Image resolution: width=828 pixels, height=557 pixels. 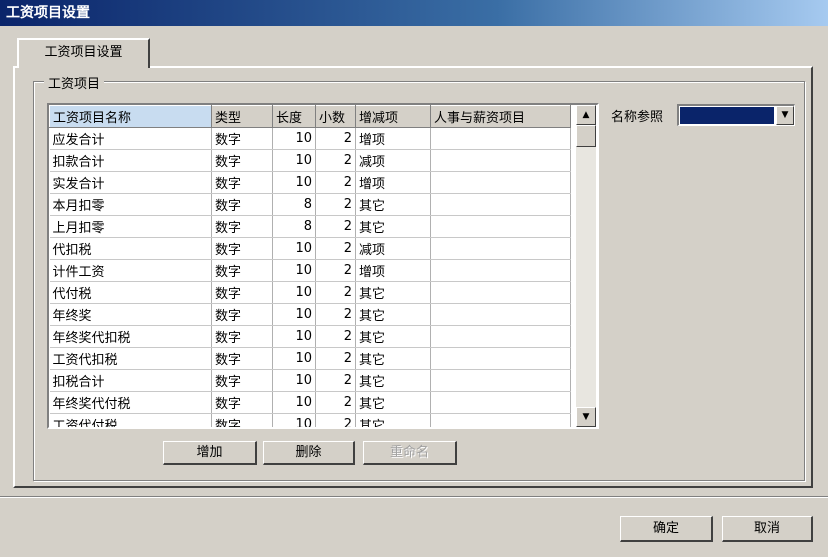 I want to click on grid-vertical-scrollbar: ▲ ▼, so click(x=586, y=266).